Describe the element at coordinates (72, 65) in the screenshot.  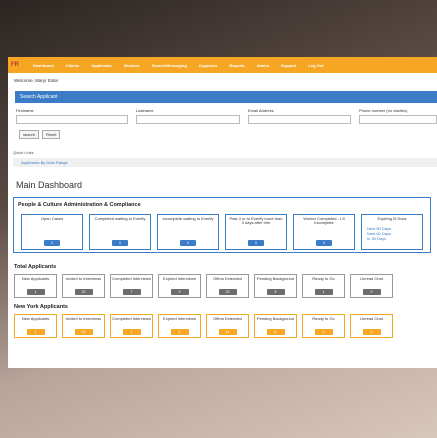
I see `nav-clients: Clients` at that location.